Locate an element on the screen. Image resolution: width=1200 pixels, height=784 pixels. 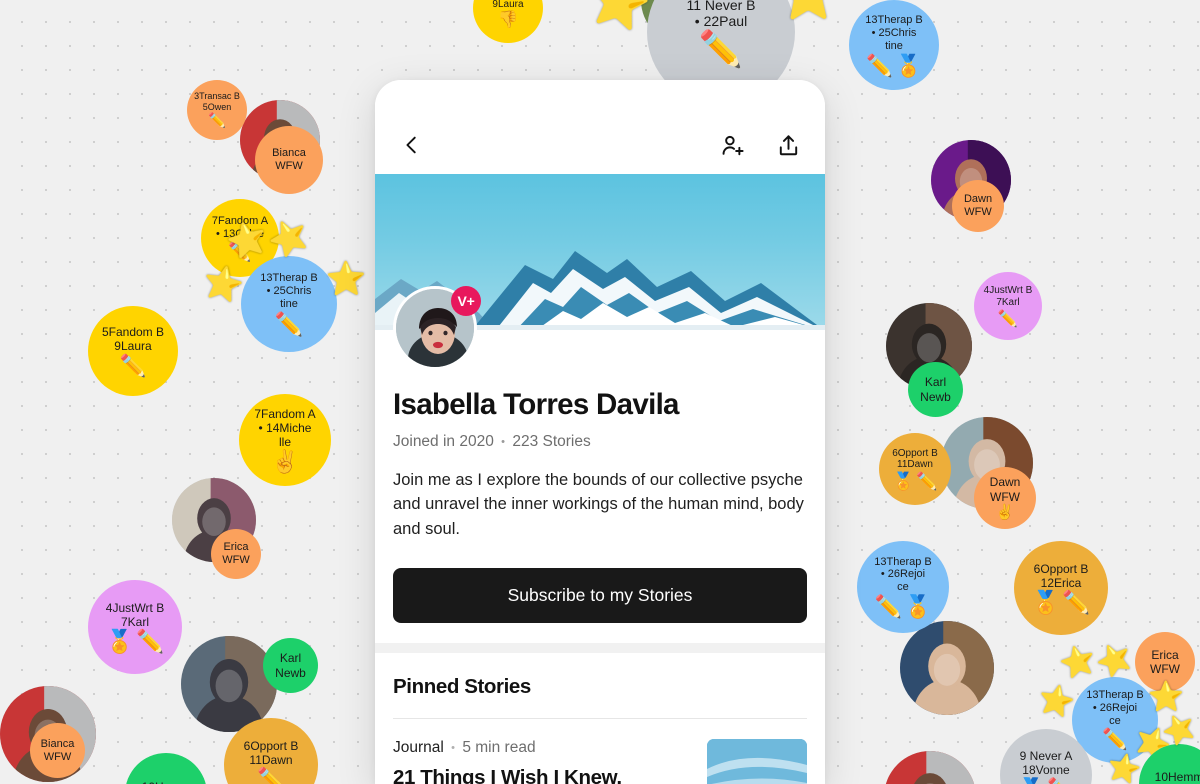
share-button is located at coordinates (788, 145).